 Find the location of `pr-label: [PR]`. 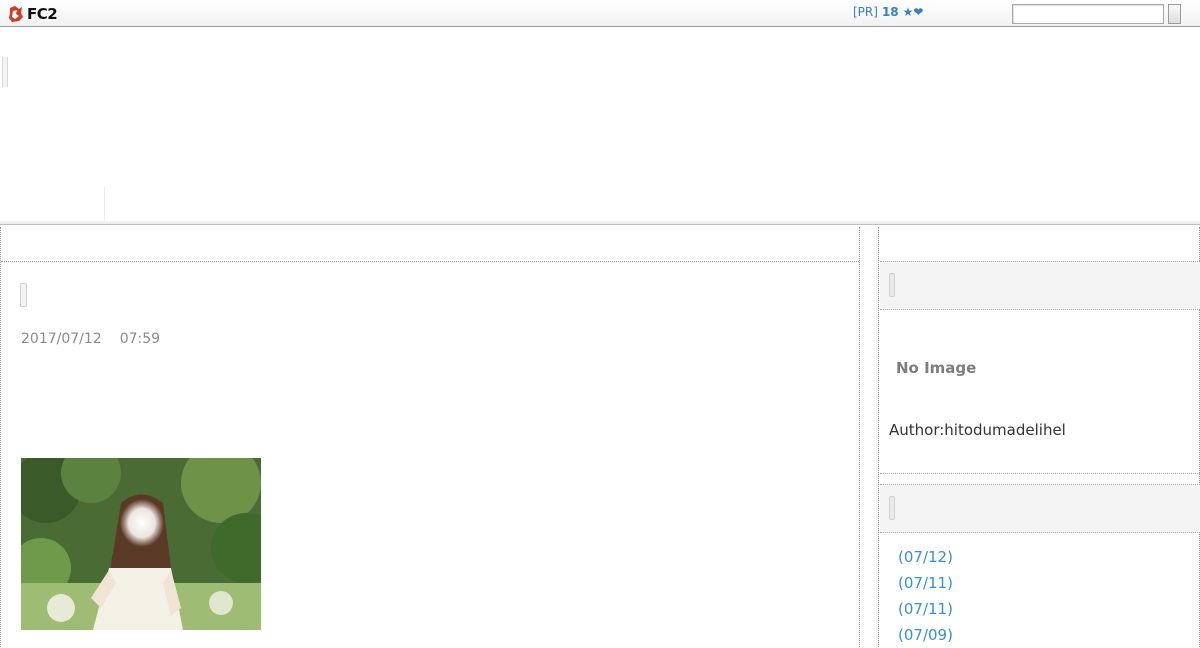

pr-label: [PR] is located at coordinates (865, 12).